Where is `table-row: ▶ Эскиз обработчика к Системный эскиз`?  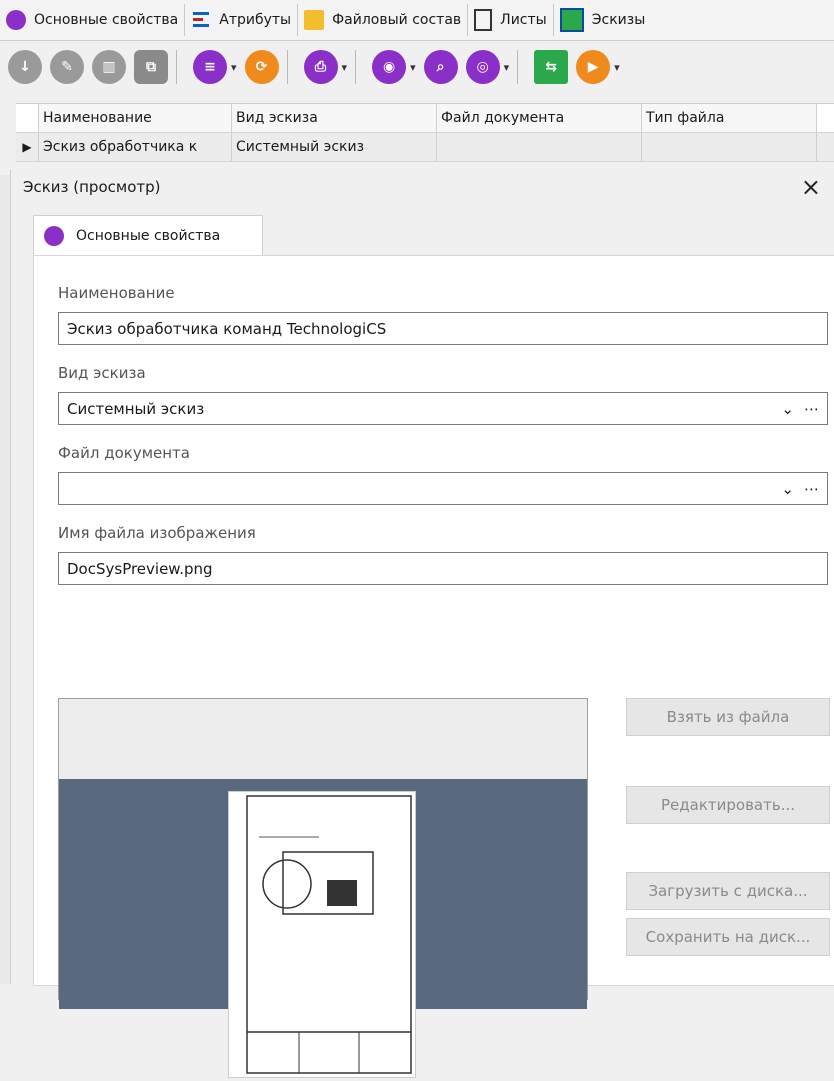 table-row: ▶ Эскиз обработчика к Системный эскиз is located at coordinates (425, 147).